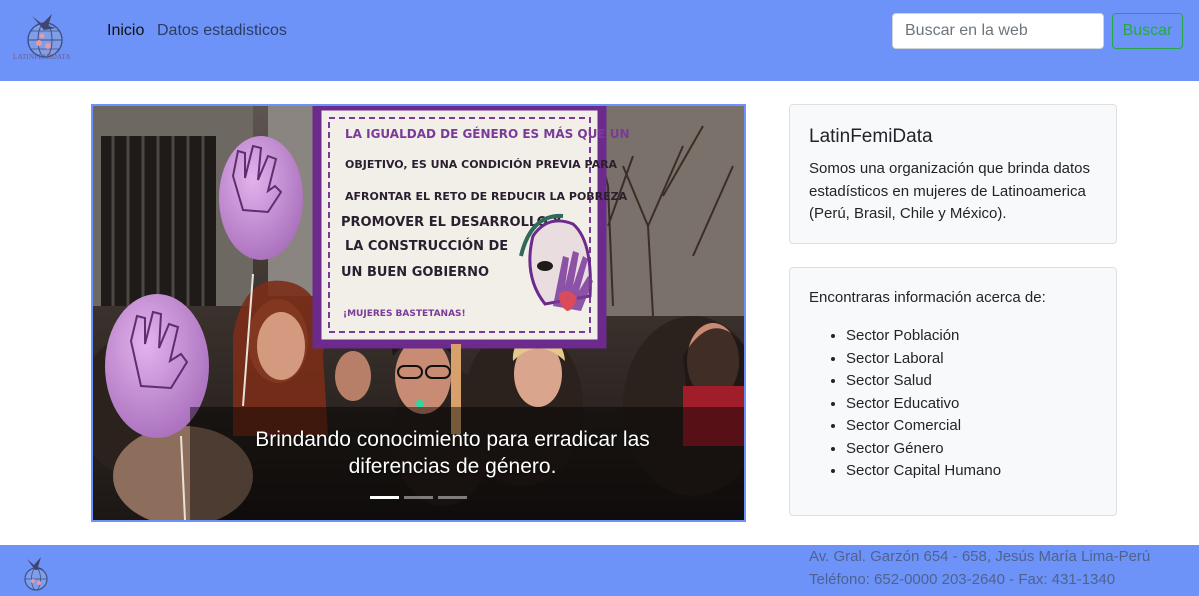 The width and height of the screenshot is (1199, 596). Describe the element at coordinates (486, 196) in the screenshot. I see `sign-line-3: AFRONTAR EL RETO DE REDUCIR LA POBREZA` at that location.